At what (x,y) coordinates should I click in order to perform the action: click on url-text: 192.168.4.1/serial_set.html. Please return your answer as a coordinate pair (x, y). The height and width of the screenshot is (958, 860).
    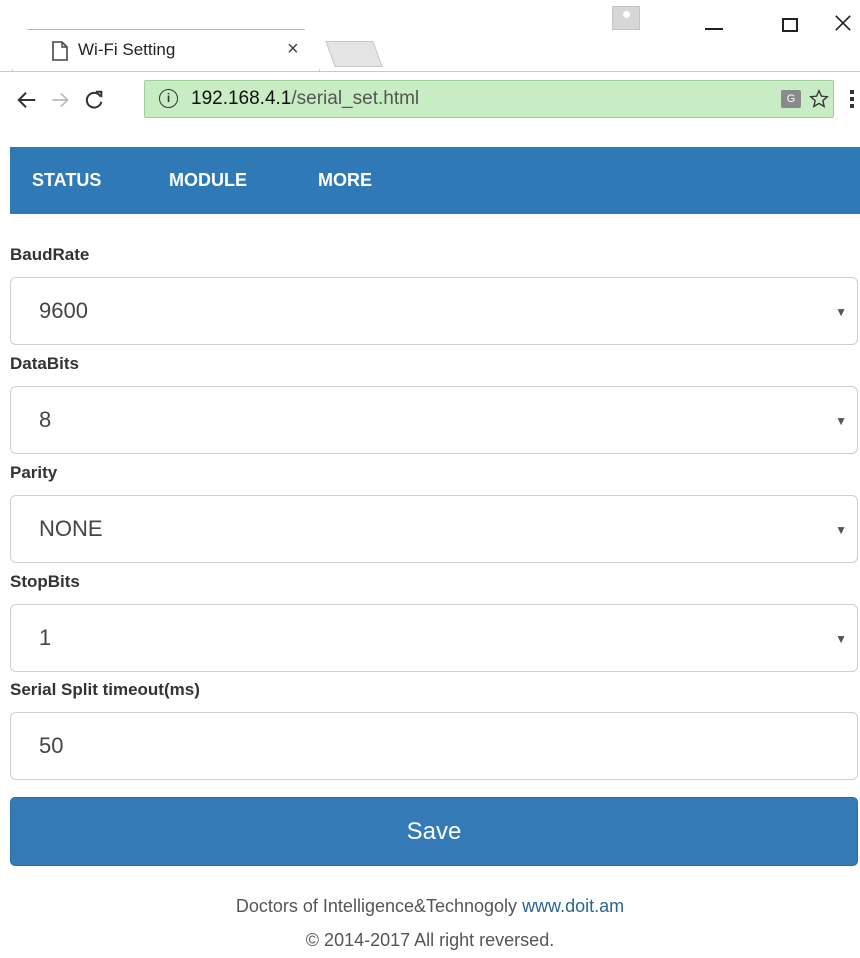
    Looking at the image, I should click on (305, 99).